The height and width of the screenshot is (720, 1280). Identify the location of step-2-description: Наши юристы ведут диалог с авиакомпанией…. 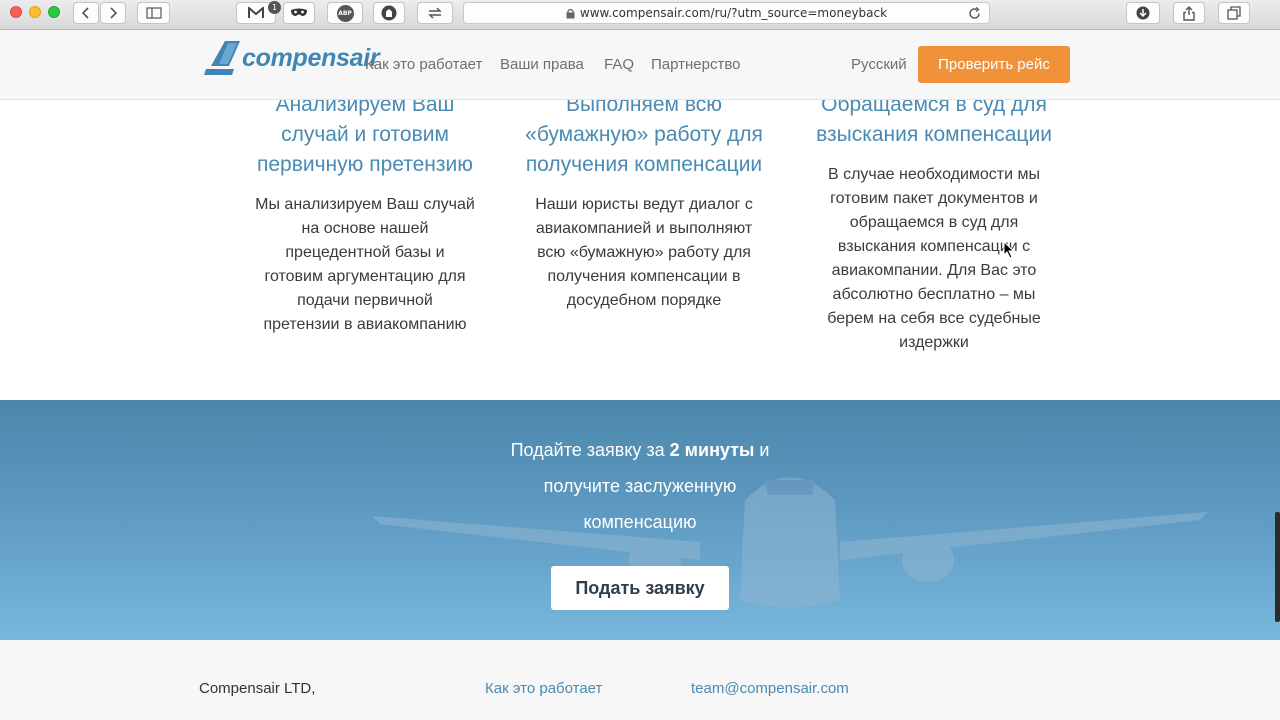
(644, 252).